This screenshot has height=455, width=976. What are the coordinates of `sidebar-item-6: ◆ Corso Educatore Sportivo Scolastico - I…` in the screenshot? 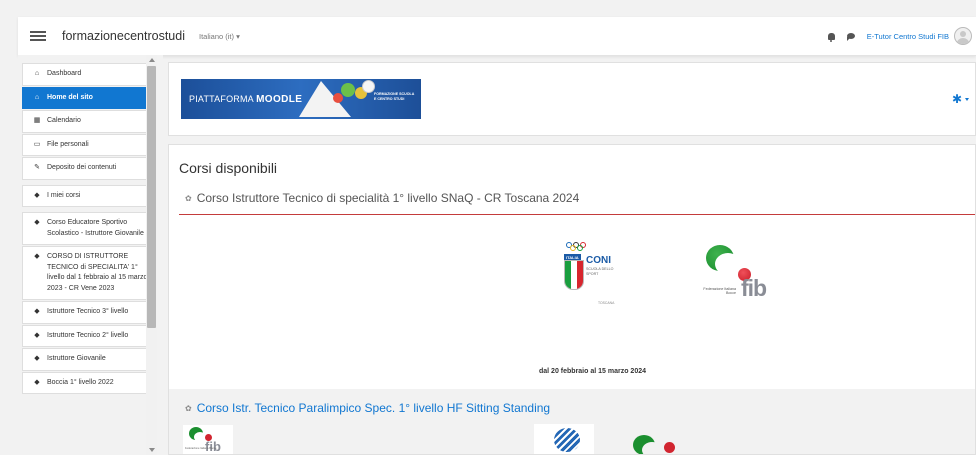 It's located at (89, 228).